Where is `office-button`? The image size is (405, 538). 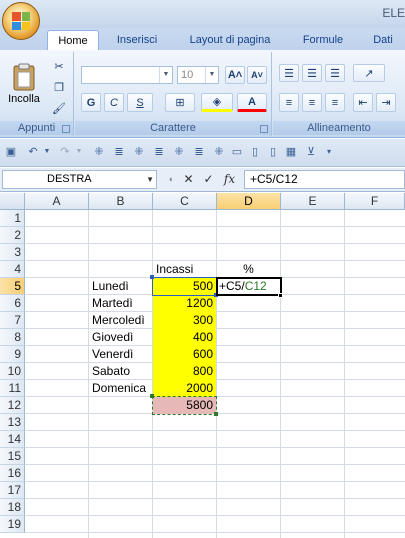
office-button is located at coordinates (21, 21).